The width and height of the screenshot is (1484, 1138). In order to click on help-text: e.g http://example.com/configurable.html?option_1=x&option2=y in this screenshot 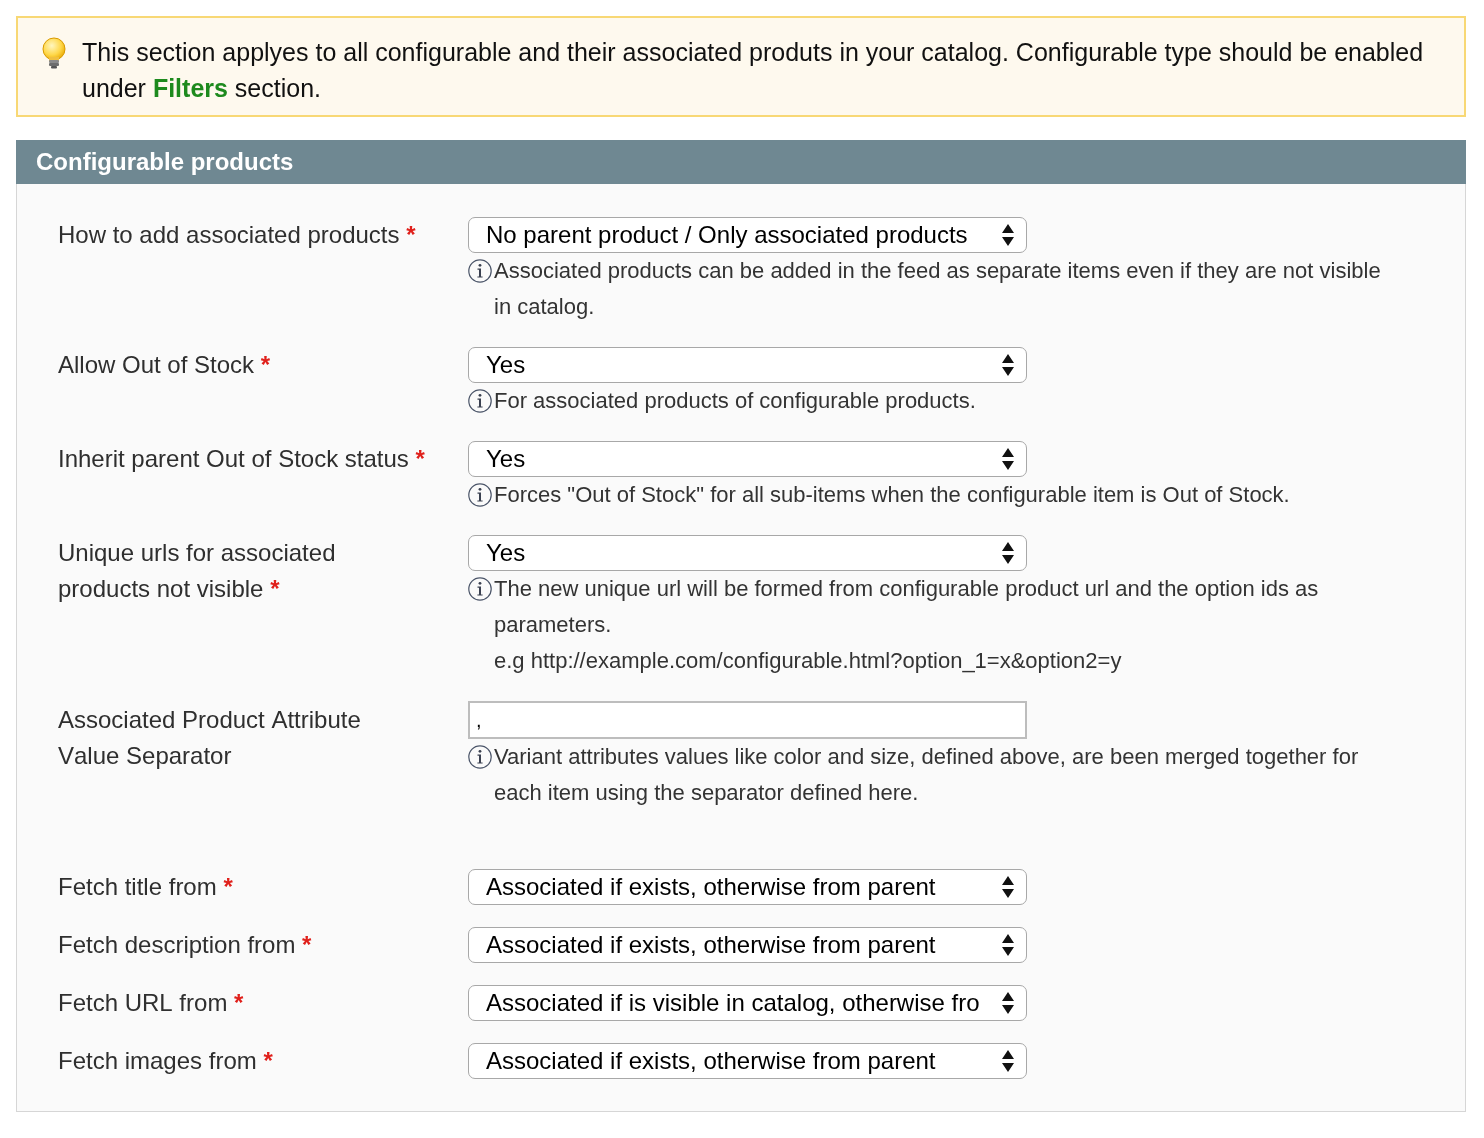, I will do `click(808, 661)`.